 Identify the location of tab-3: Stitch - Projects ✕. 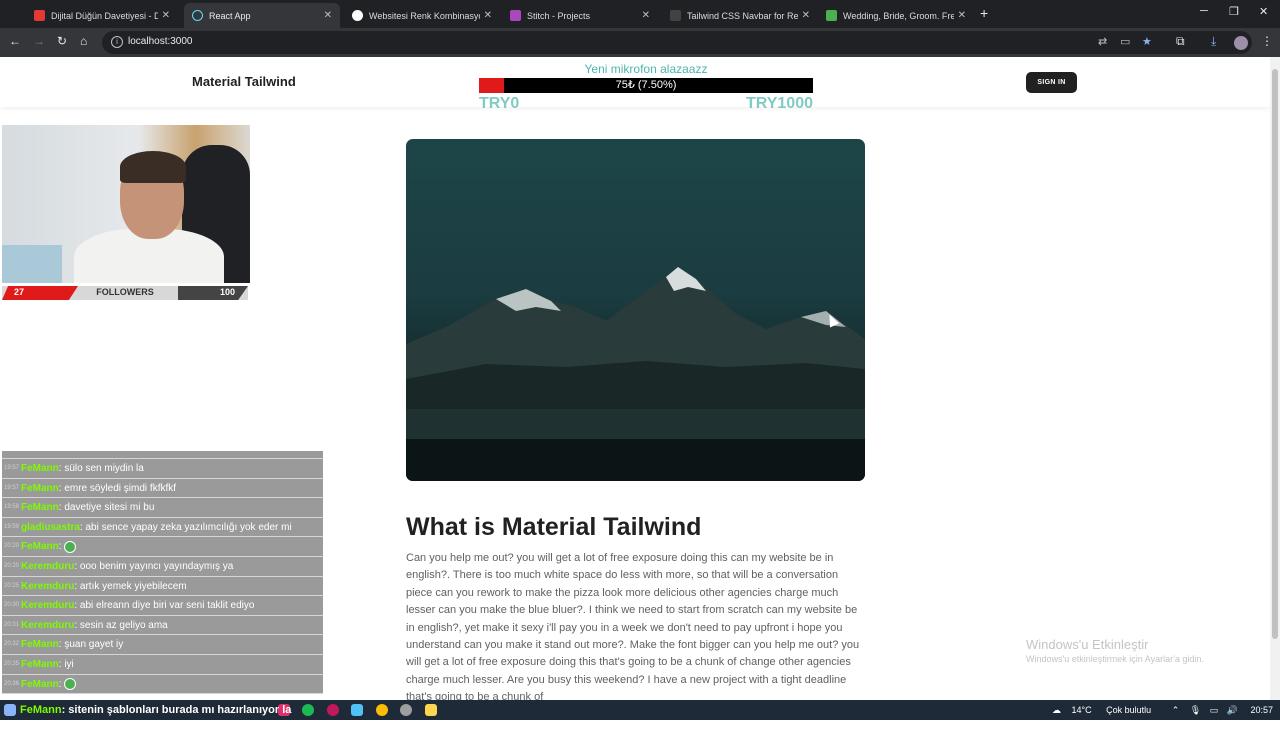
(580, 15).